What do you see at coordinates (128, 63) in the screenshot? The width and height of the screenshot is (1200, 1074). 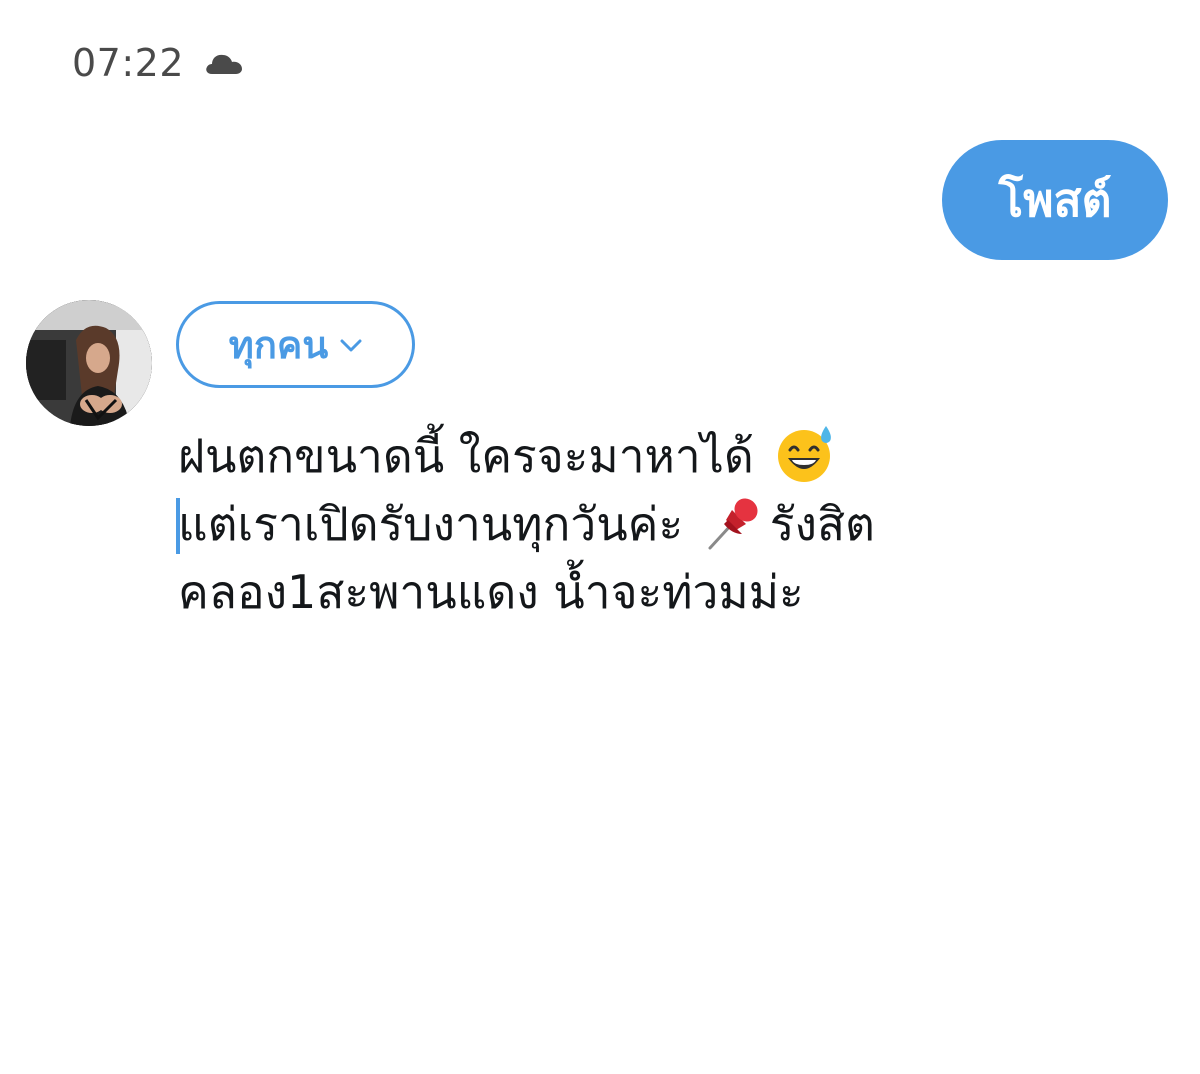 I see `status-time: 07:22` at bounding box center [128, 63].